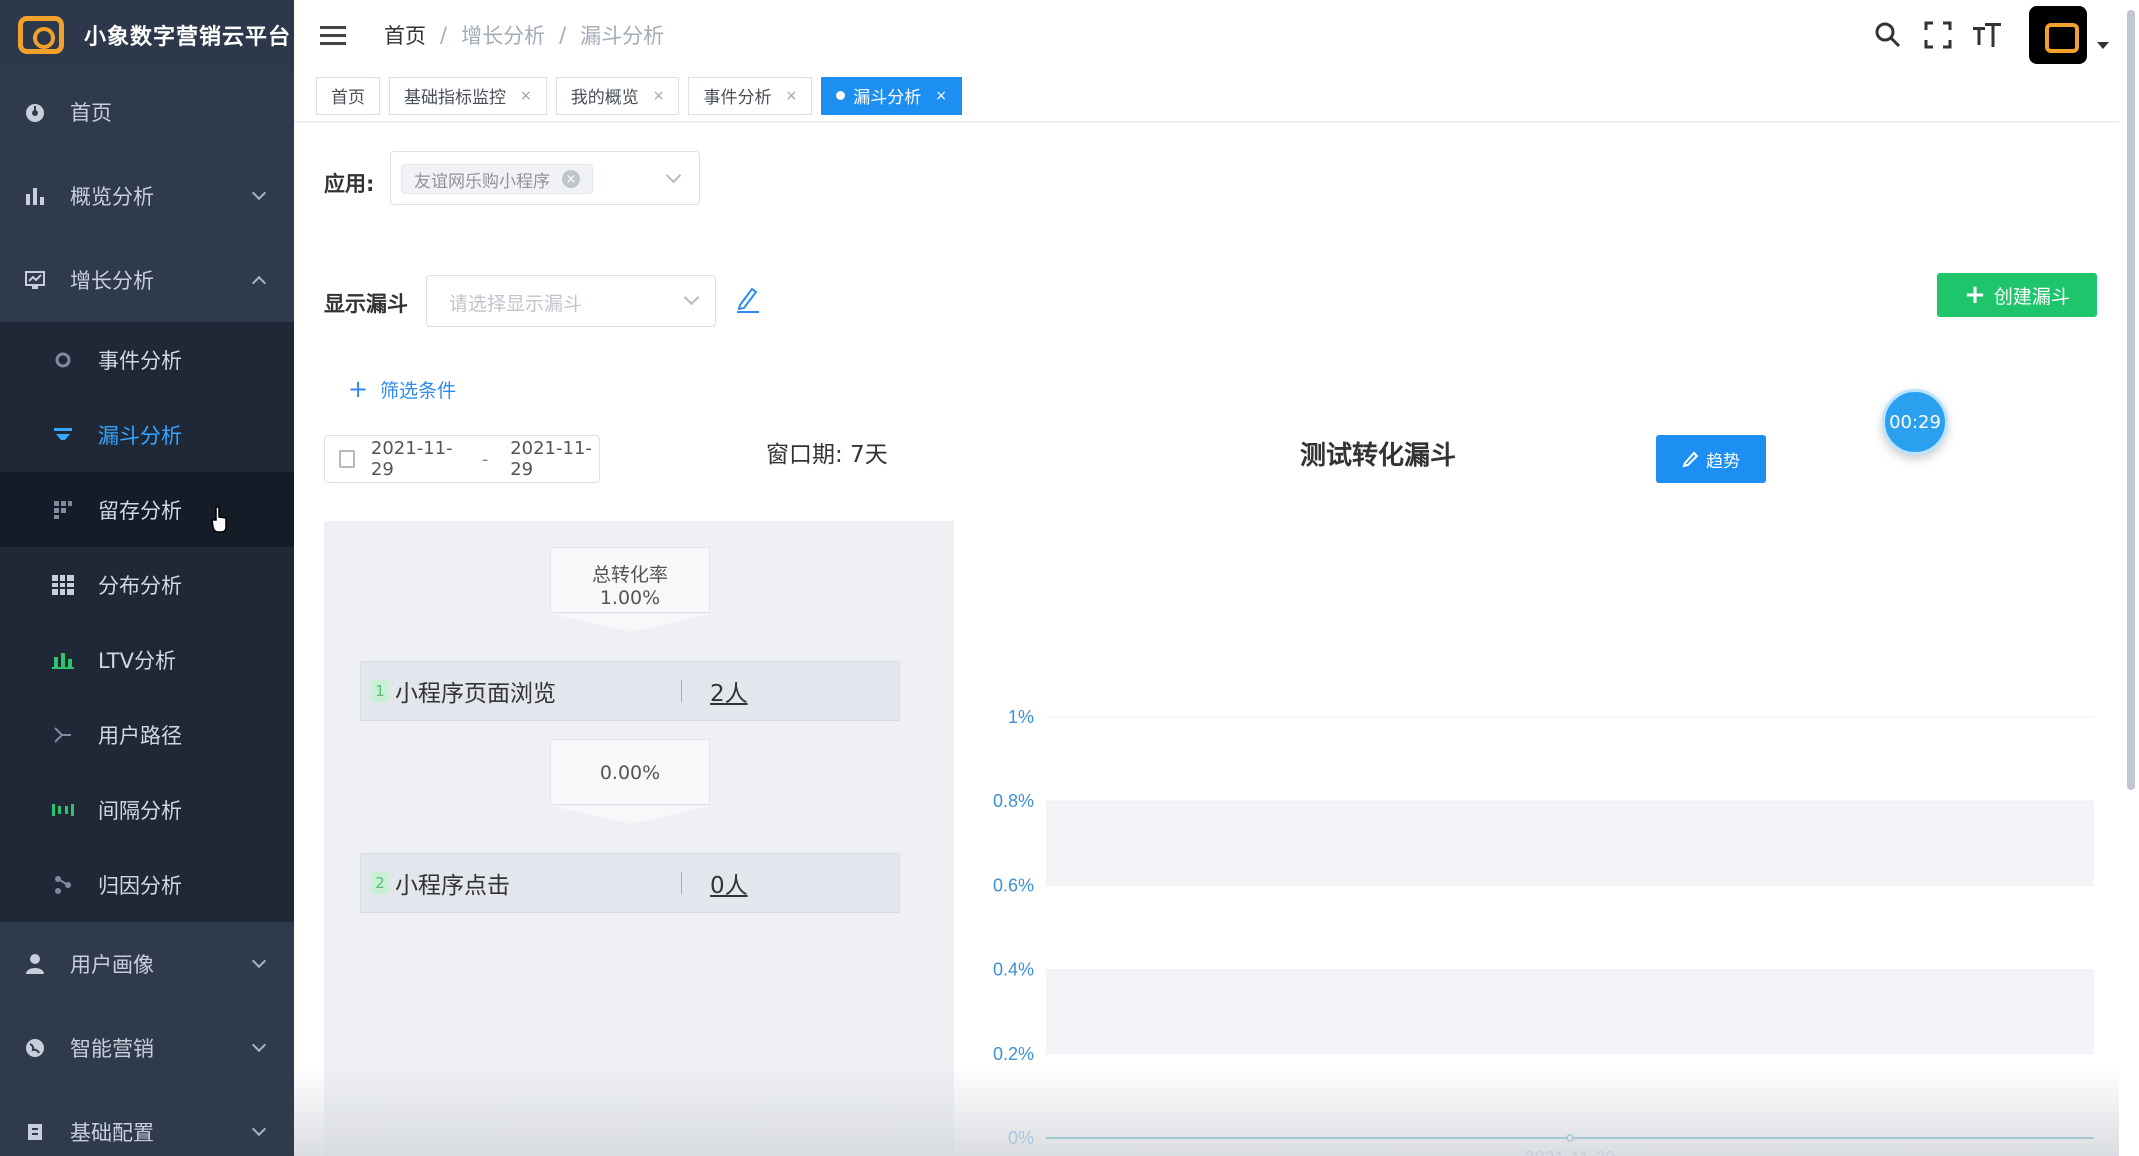  What do you see at coordinates (35, 1048) in the screenshot?
I see `globe-icon` at bounding box center [35, 1048].